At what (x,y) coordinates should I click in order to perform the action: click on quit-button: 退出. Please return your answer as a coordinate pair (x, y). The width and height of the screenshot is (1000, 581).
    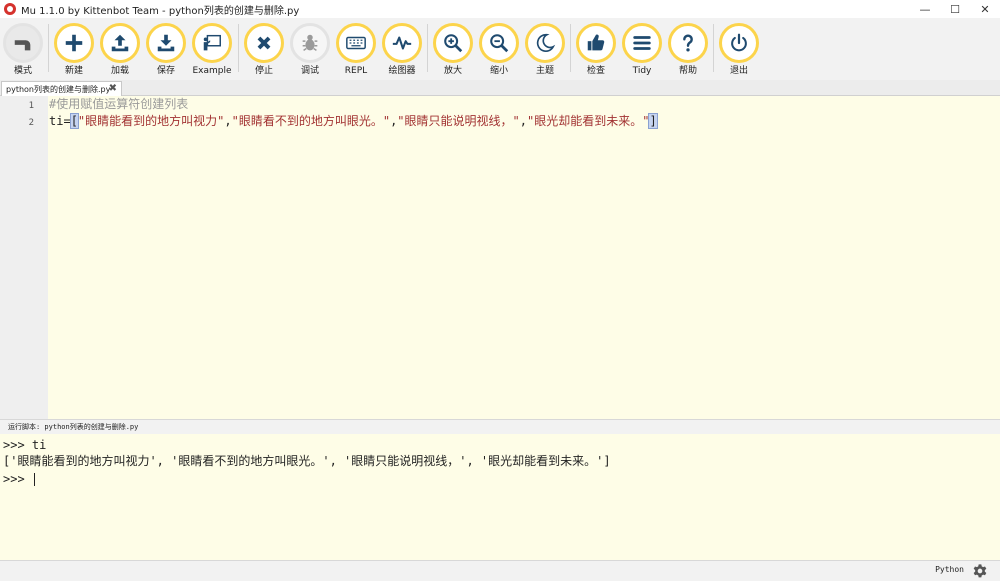
    Looking at the image, I should click on (739, 52).